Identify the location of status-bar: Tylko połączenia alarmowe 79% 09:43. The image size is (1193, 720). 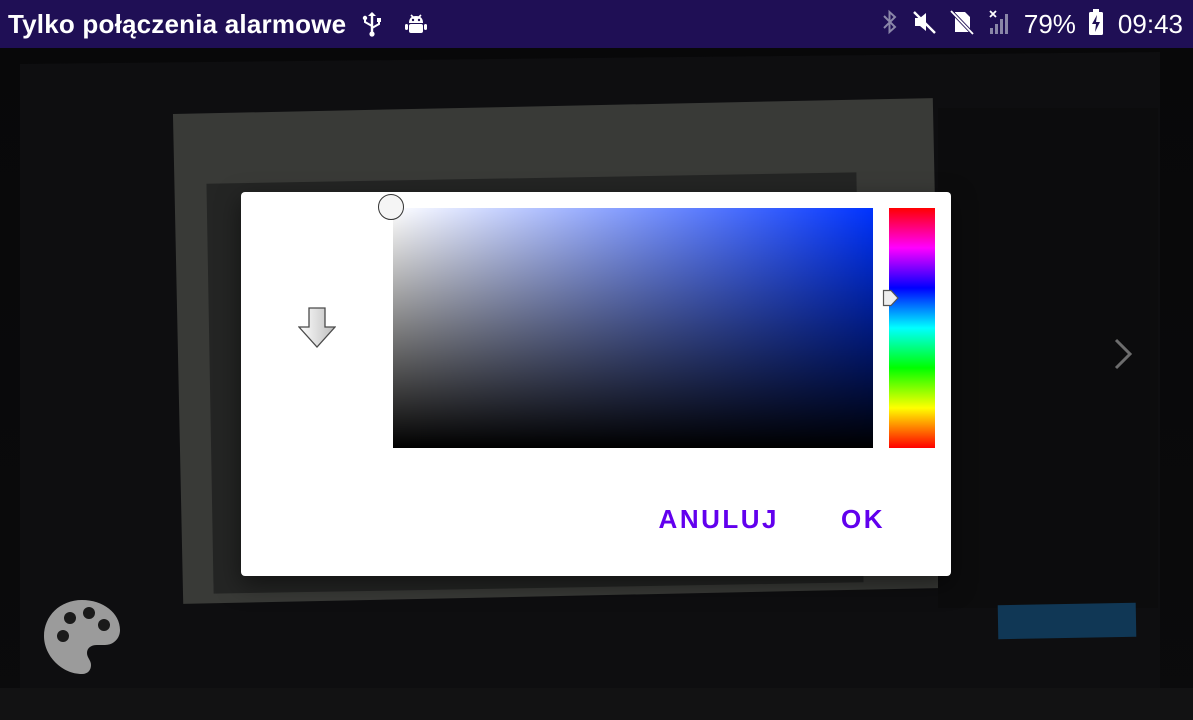
(596, 24).